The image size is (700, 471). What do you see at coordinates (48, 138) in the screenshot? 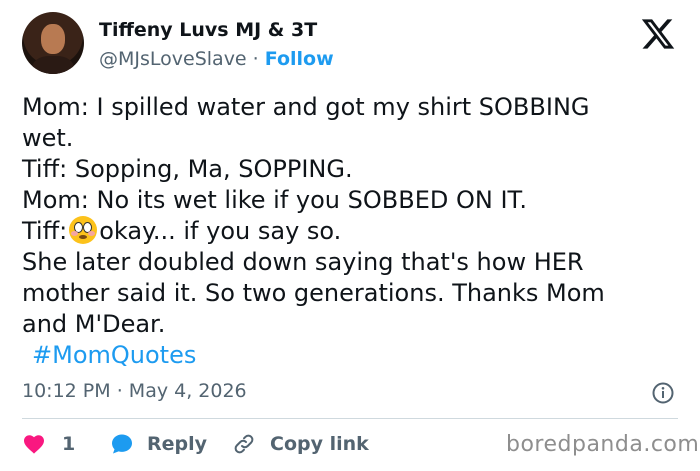
I see `tweet-line: wet.` at bounding box center [48, 138].